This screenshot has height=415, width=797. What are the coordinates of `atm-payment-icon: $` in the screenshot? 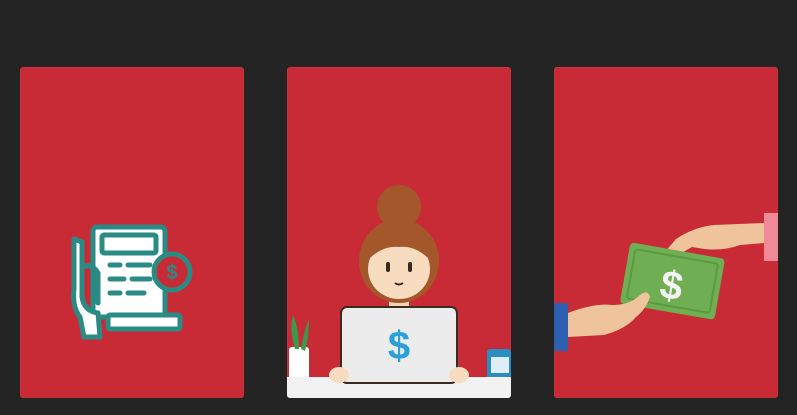 It's located at (132, 282).